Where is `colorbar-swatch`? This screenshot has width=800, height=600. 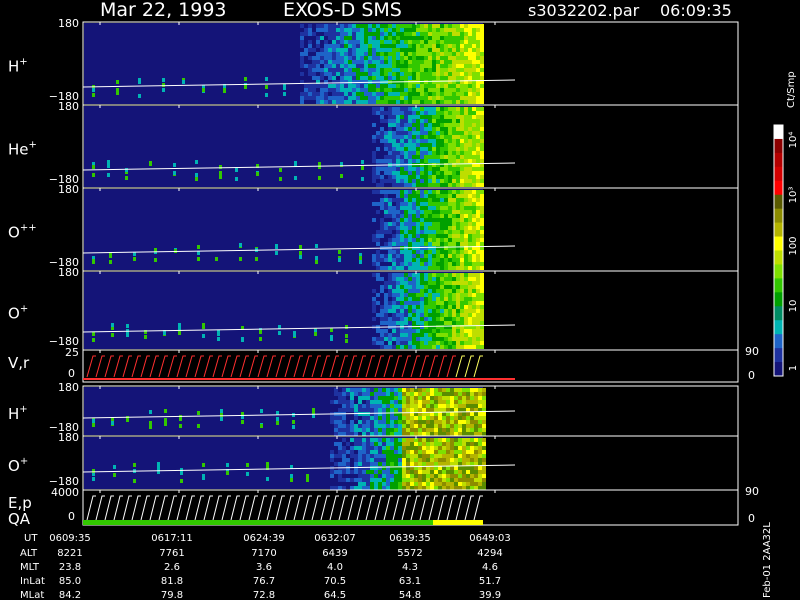
colorbar-swatch is located at coordinates (778, 174).